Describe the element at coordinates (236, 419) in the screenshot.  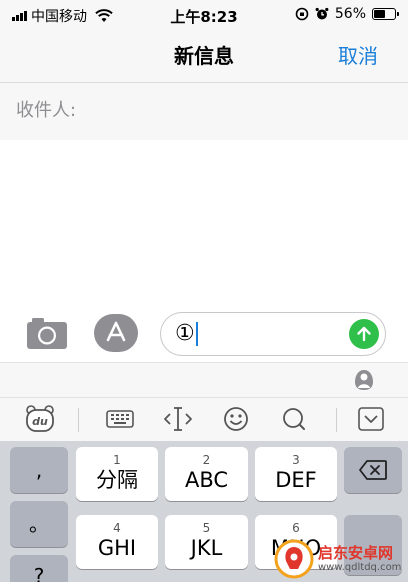
I see `emoji-icon` at that location.